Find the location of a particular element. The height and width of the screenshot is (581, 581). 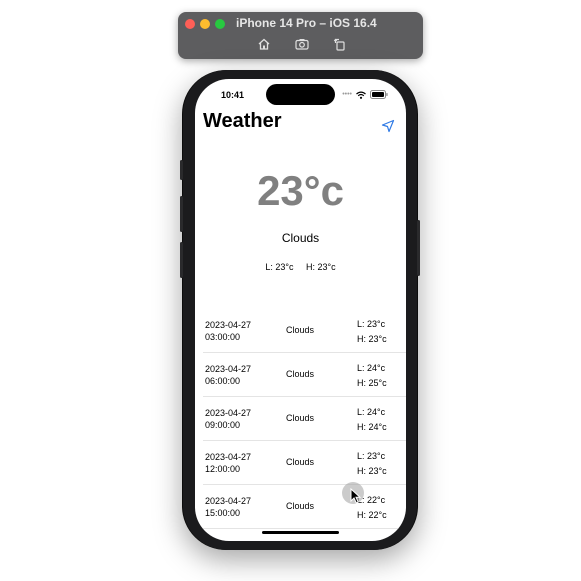

current-low-high: L: 23°c H: 23°c is located at coordinates (300, 267).